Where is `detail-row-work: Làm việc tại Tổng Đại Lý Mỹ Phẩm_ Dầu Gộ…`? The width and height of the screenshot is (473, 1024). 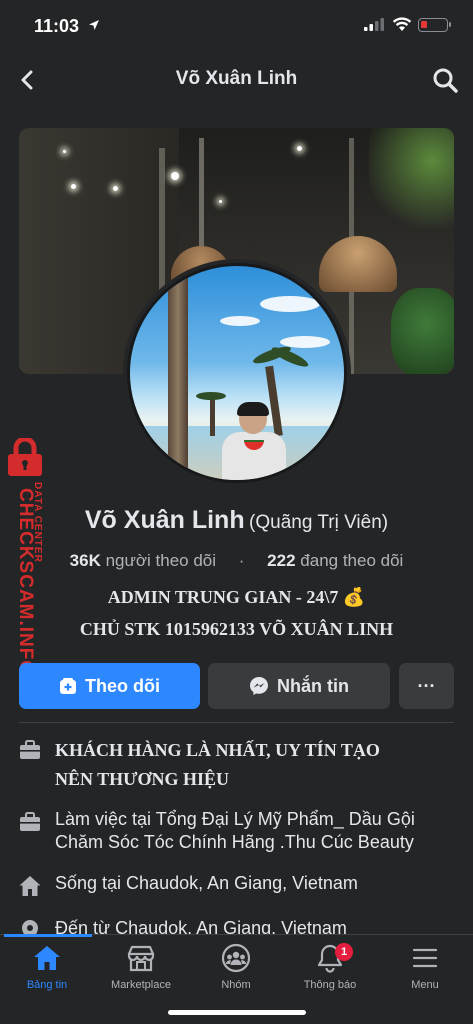
detail-row-work: Làm việc tại Tổng Đại Lý Mỹ Phẩm_ Dầu Gộ… is located at coordinates (238, 832).